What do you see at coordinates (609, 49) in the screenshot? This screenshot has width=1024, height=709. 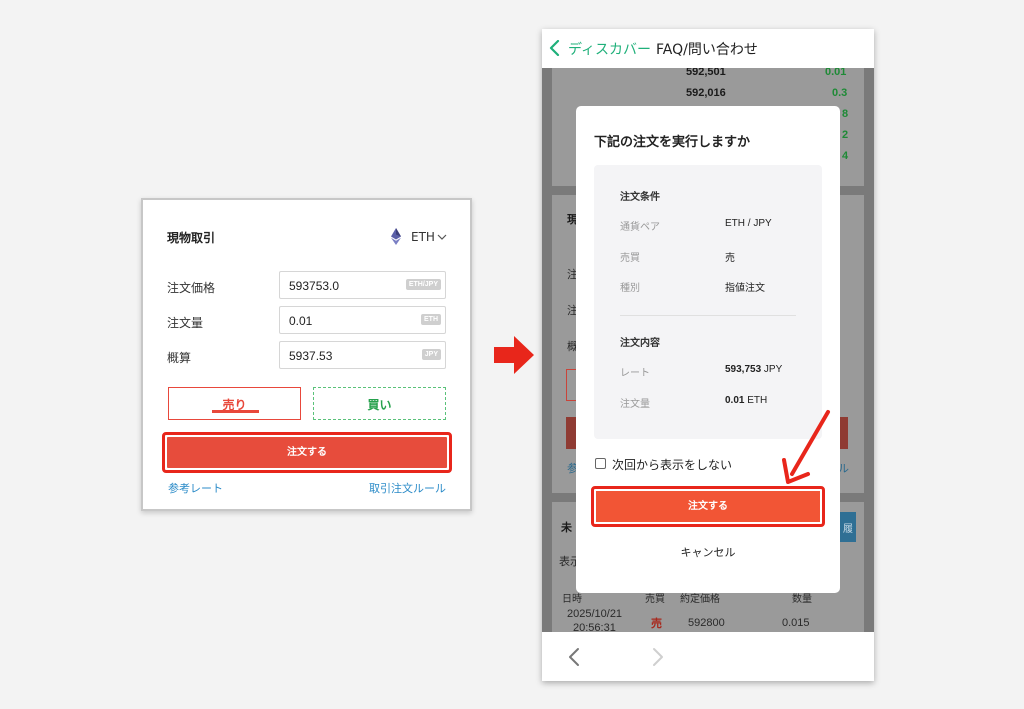 I see `back-discover-link: ディスカバー` at bounding box center [609, 49].